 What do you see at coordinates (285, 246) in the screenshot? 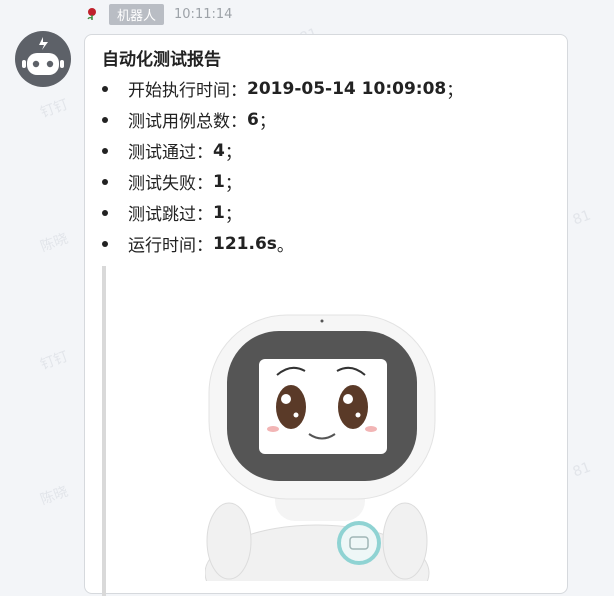
I see `item-suffix: 。` at bounding box center [285, 246].